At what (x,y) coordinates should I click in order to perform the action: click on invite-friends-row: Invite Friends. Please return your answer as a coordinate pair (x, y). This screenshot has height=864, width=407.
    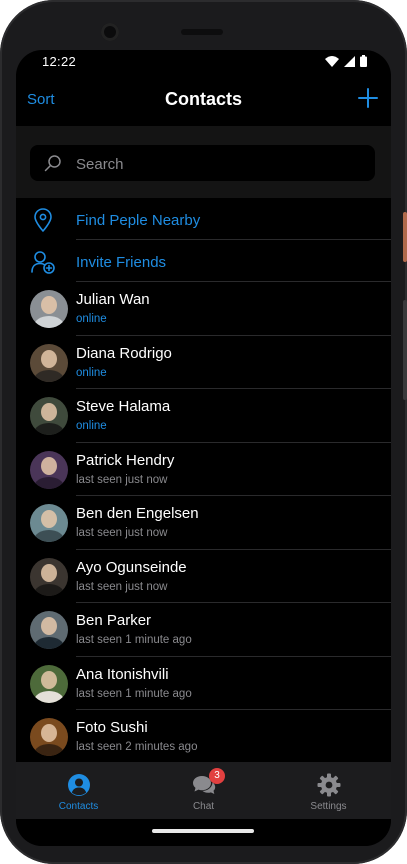
    Looking at the image, I should click on (203, 261).